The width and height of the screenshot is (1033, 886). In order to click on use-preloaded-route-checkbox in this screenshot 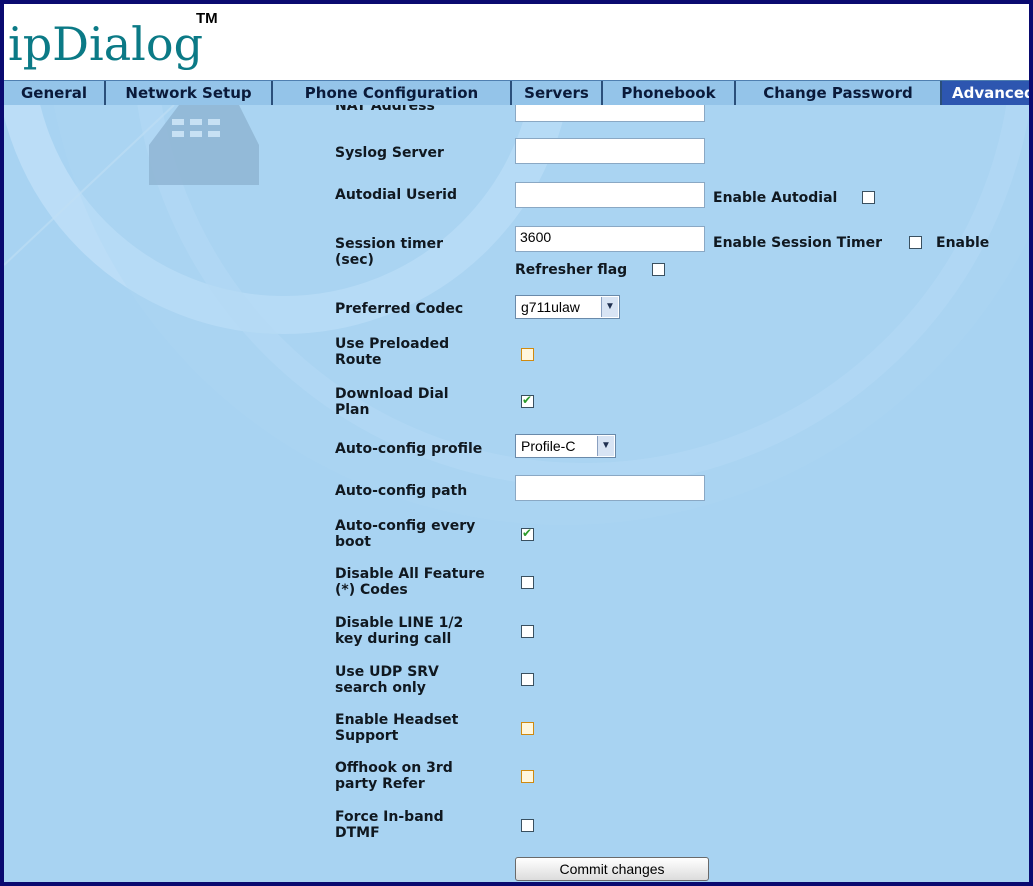, I will do `click(527, 354)`.